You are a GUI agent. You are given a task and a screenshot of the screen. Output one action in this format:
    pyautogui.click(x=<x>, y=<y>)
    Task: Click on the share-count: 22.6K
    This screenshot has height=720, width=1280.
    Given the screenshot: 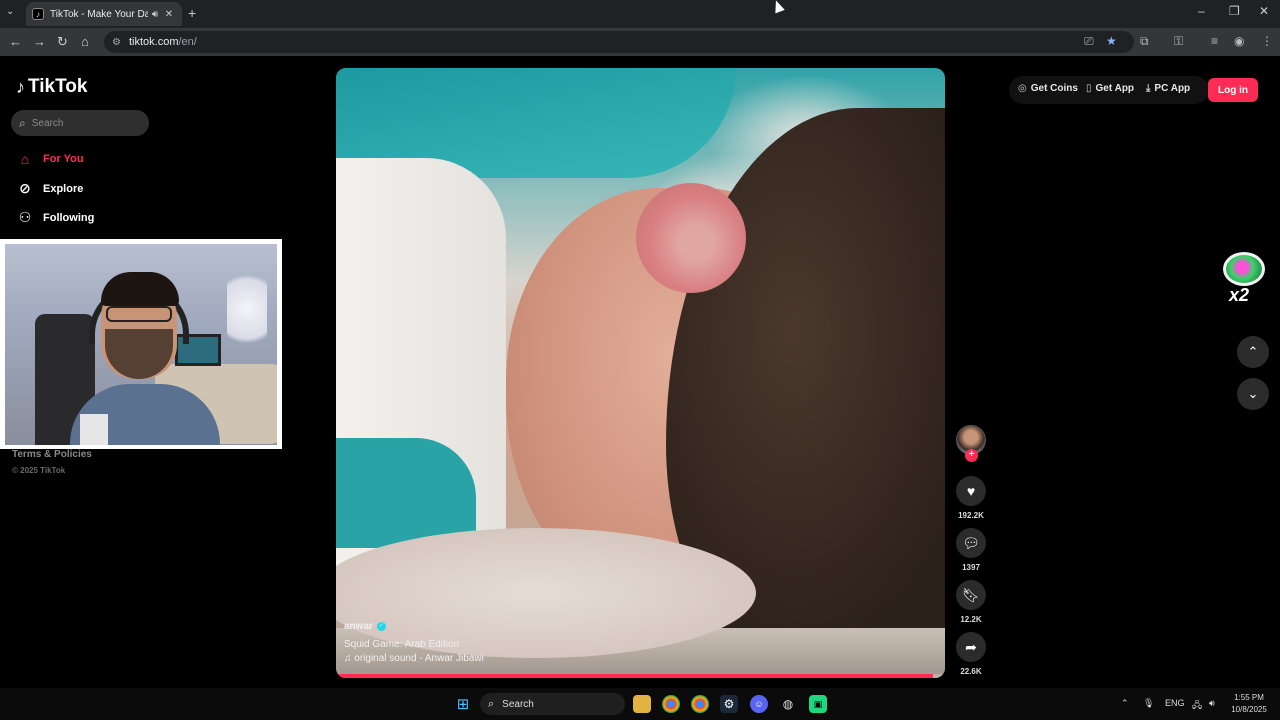 What is the action you would take?
    pyautogui.click(x=971, y=671)
    